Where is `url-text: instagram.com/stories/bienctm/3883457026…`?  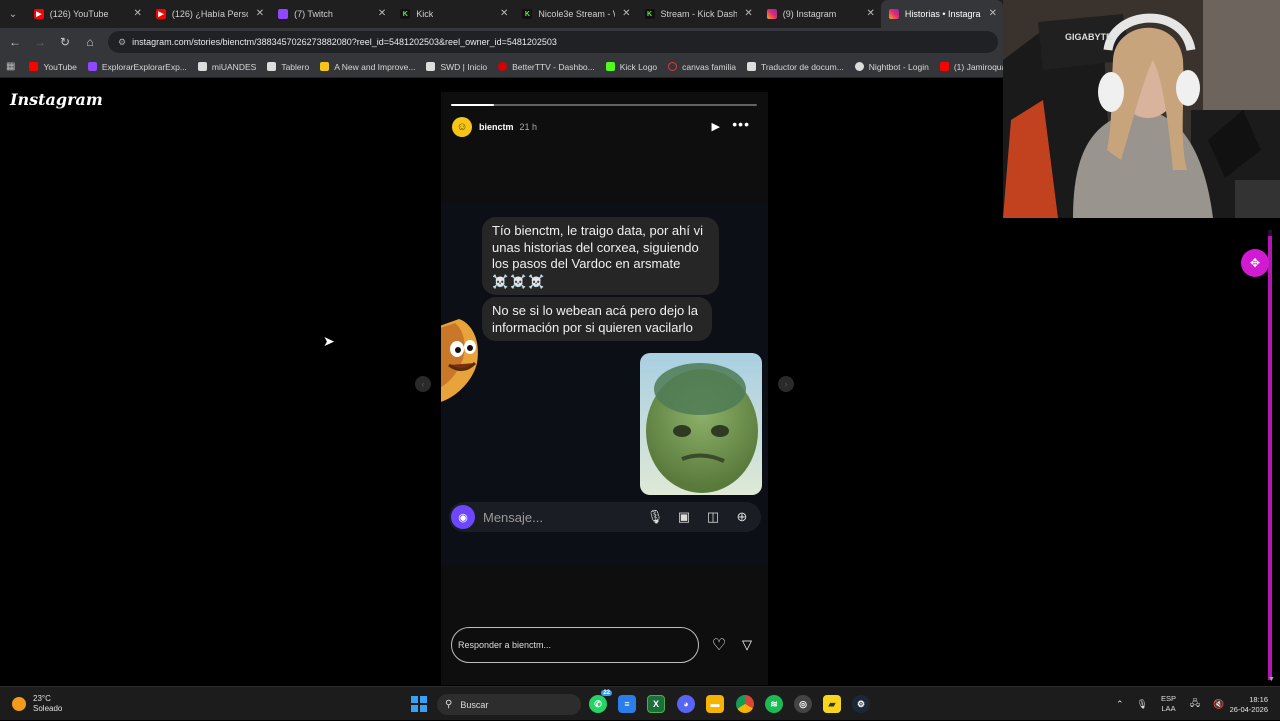 url-text: instagram.com/stories/bienctm/3883457026… is located at coordinates (344, 42).